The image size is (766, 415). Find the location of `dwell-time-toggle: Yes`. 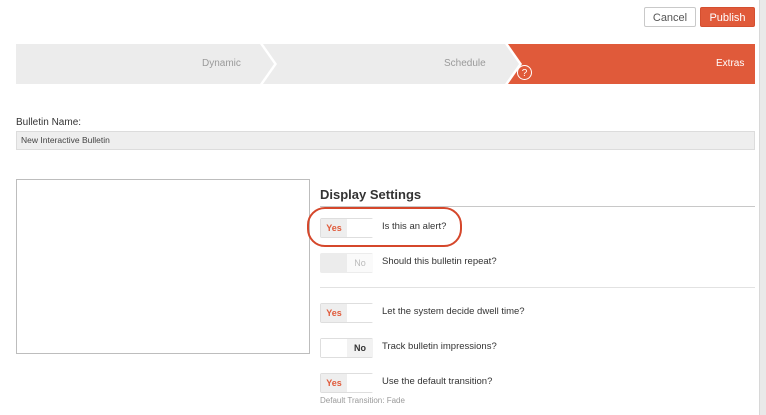

dwell-time-toggle: Yes is located at coordinates (346, 313).